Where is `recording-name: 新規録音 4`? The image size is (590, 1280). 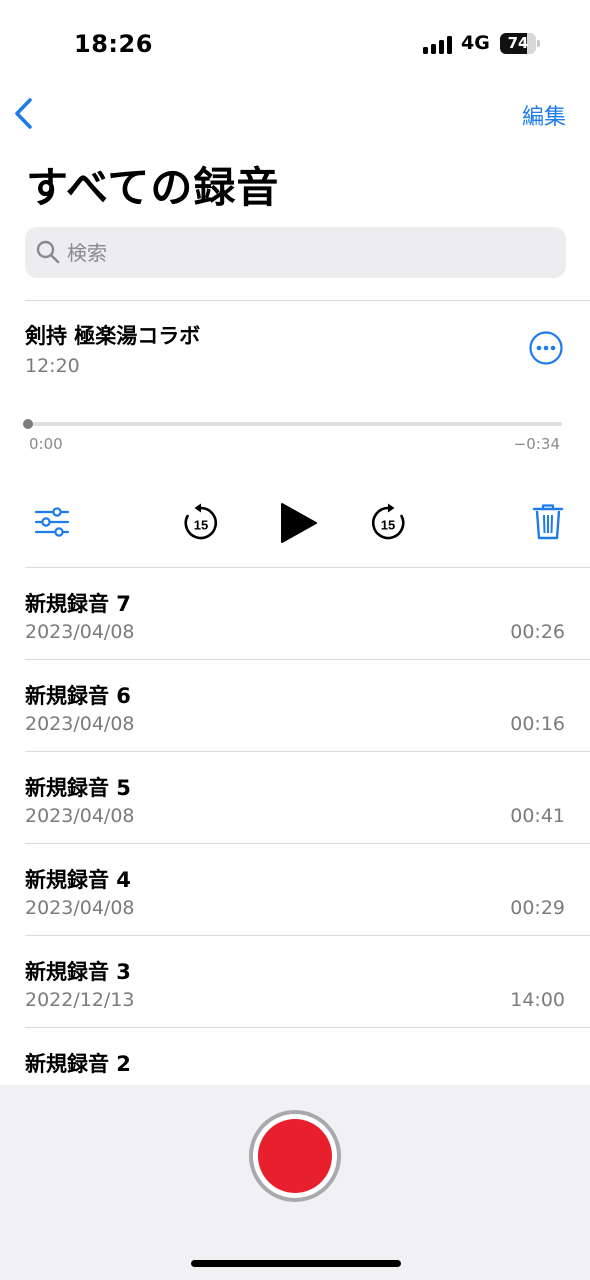 recording-name: 新規録音 4 is located at coordinates (78, 880).